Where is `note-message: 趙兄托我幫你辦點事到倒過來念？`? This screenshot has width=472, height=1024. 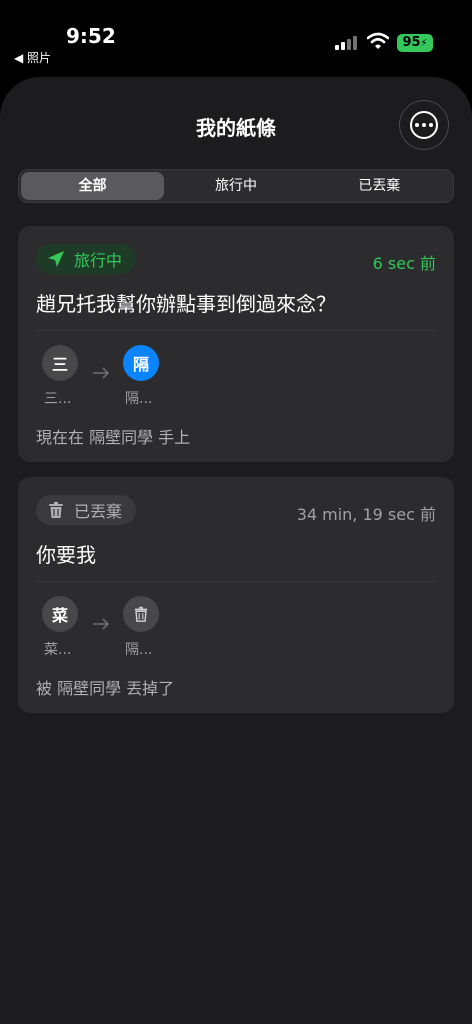
note-message: 趙兄托我幫你辦點事到倒過來念？ is located at coordinates (186, 304).